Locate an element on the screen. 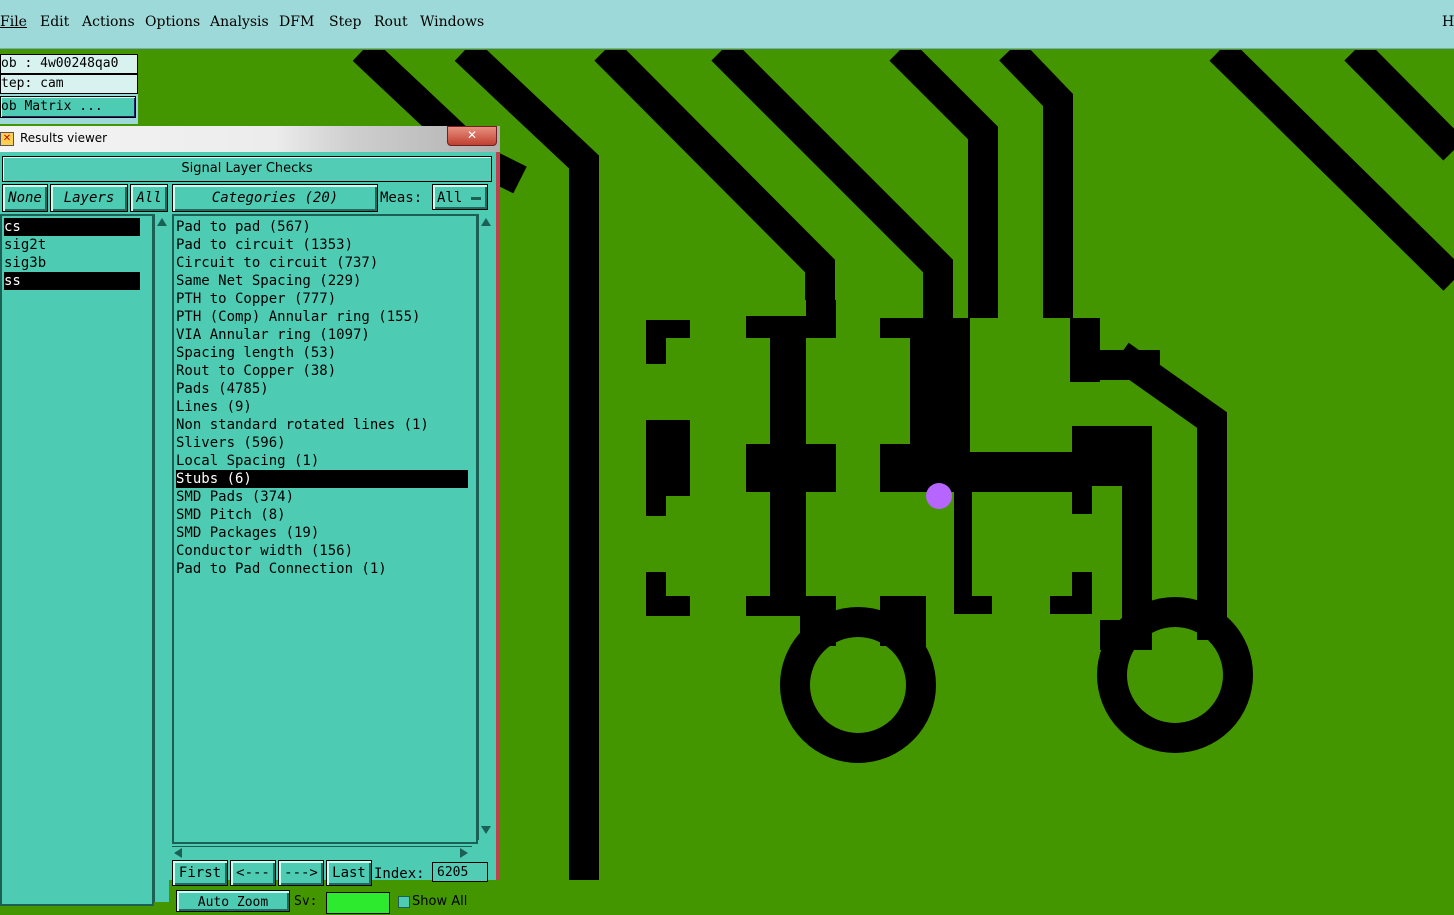 This screenshot has width=1454, height=915. menu-analysis: Analysis is located at coordinates (239, 22).